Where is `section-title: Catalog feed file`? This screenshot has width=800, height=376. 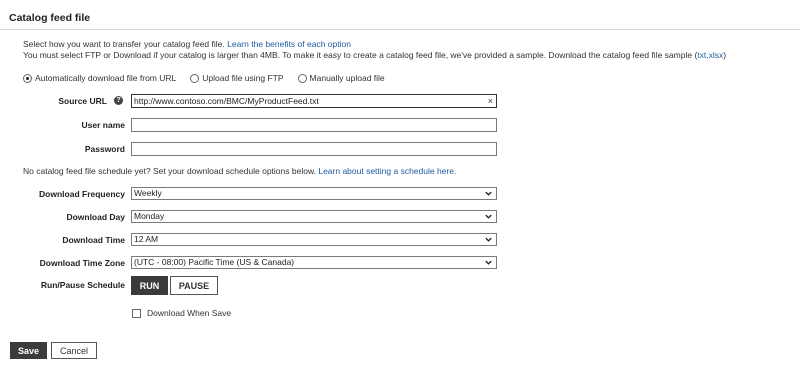 section-title: Catalog feed file is located at coordinates (50, 18).